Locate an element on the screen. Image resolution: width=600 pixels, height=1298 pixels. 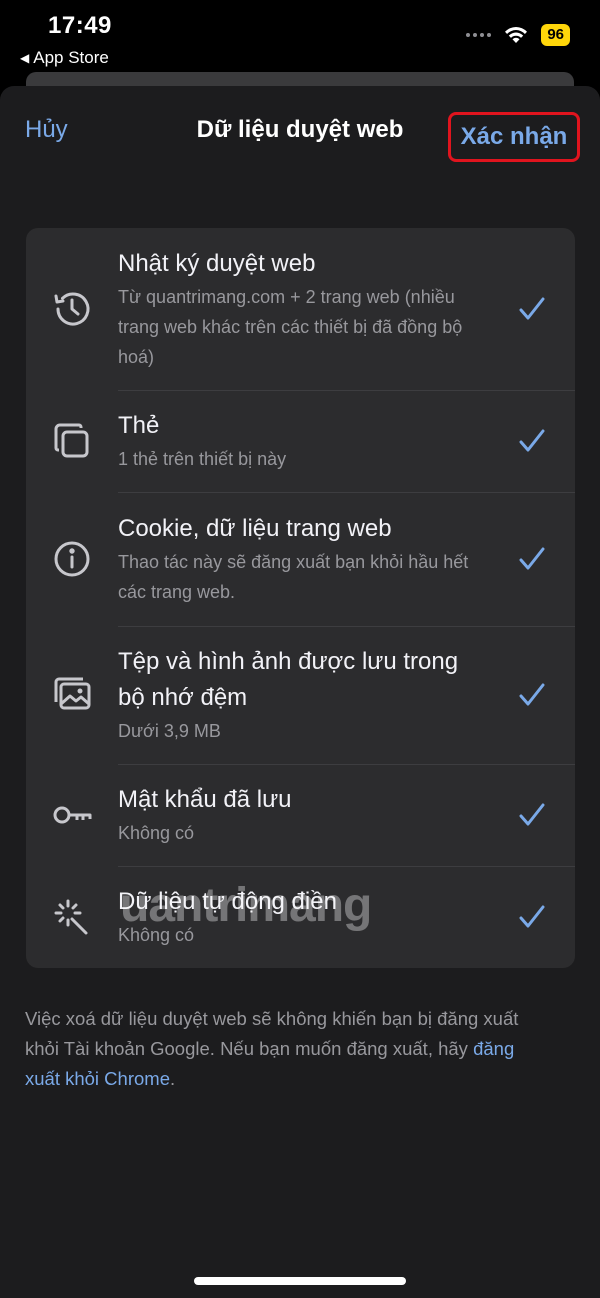
item-subtitle: Không có is located at coordinates (156, 833).